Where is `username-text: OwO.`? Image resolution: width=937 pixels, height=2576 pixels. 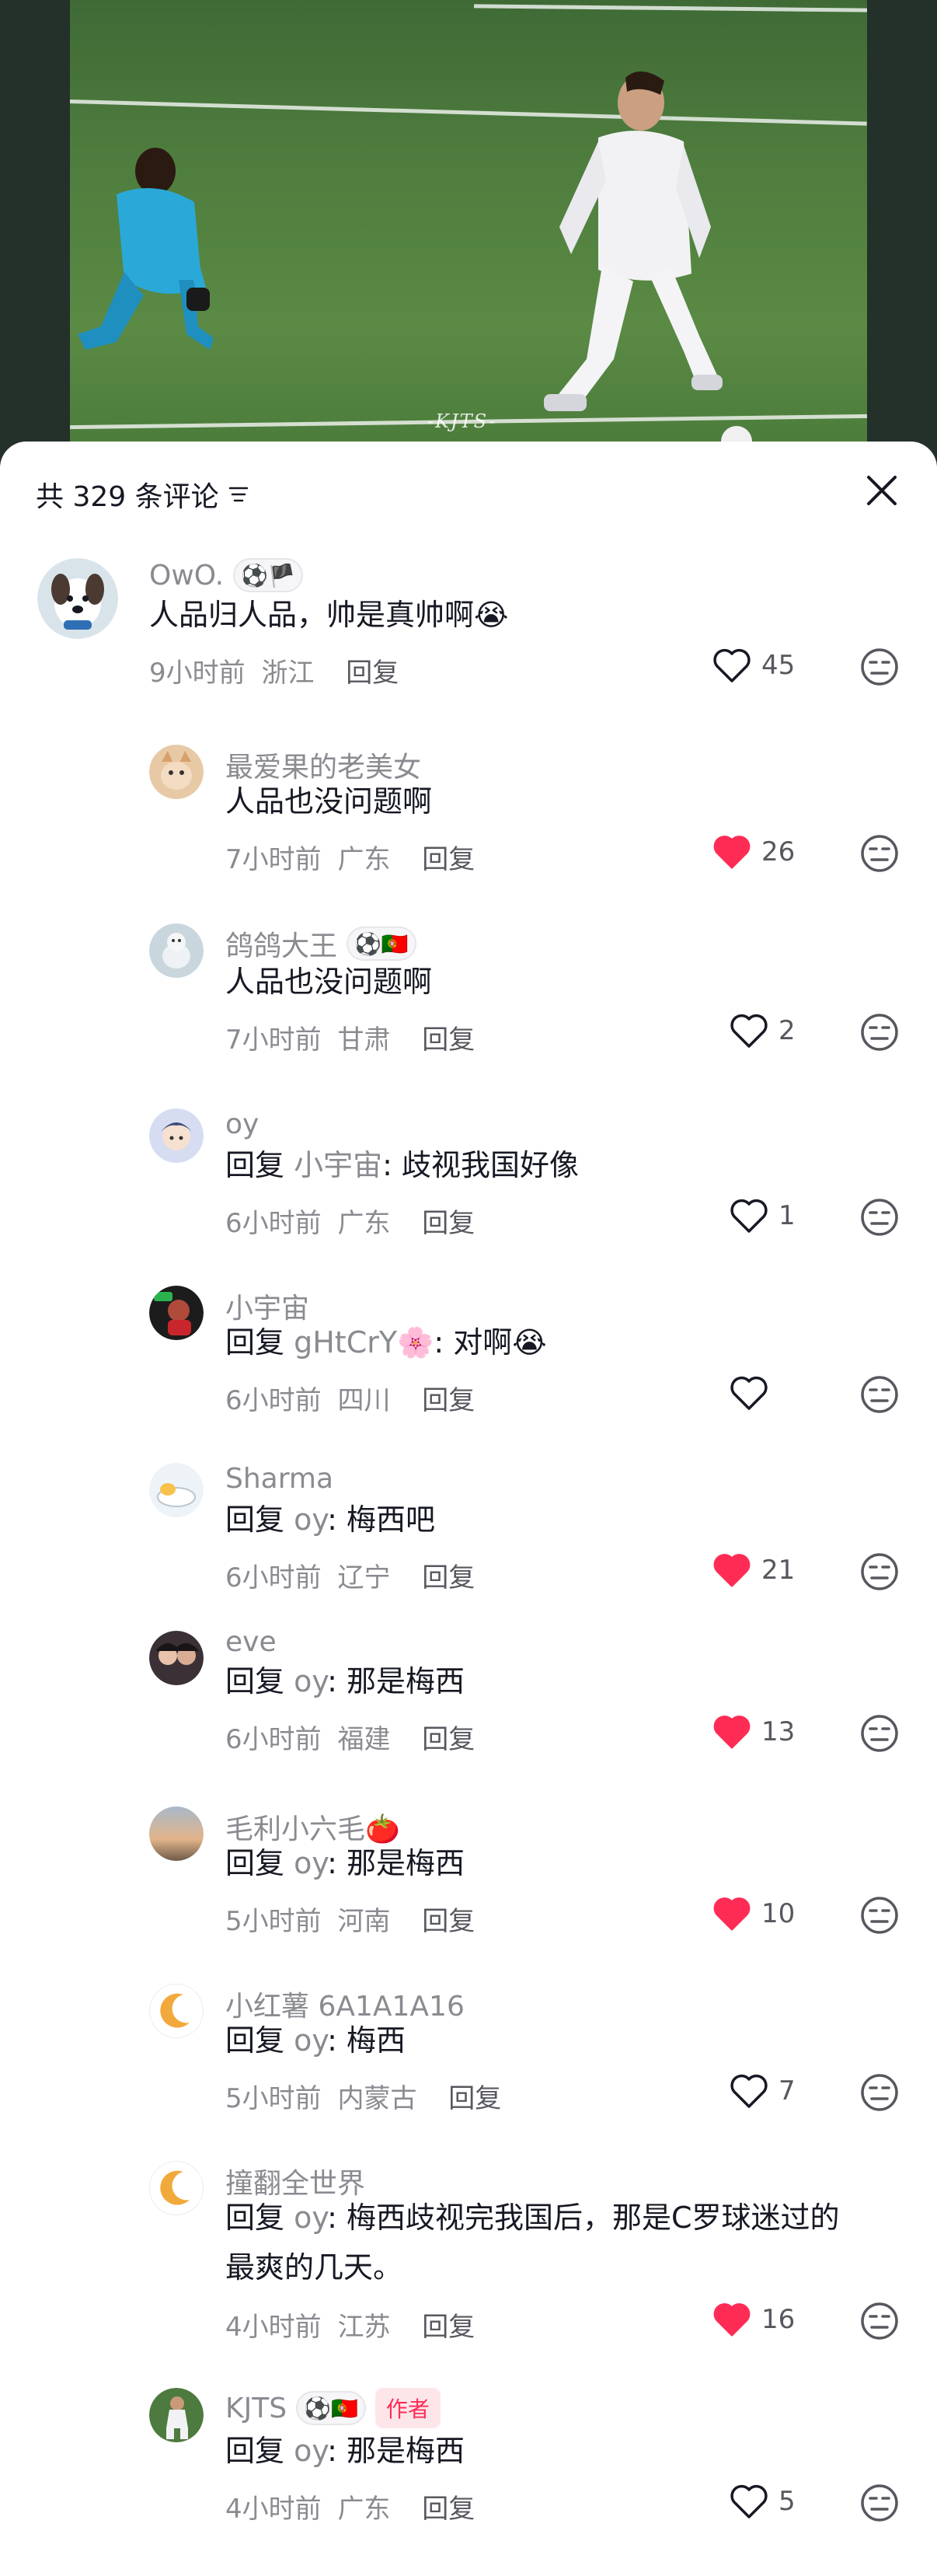 username-text: OwO. is located at coordinates (186, 576).